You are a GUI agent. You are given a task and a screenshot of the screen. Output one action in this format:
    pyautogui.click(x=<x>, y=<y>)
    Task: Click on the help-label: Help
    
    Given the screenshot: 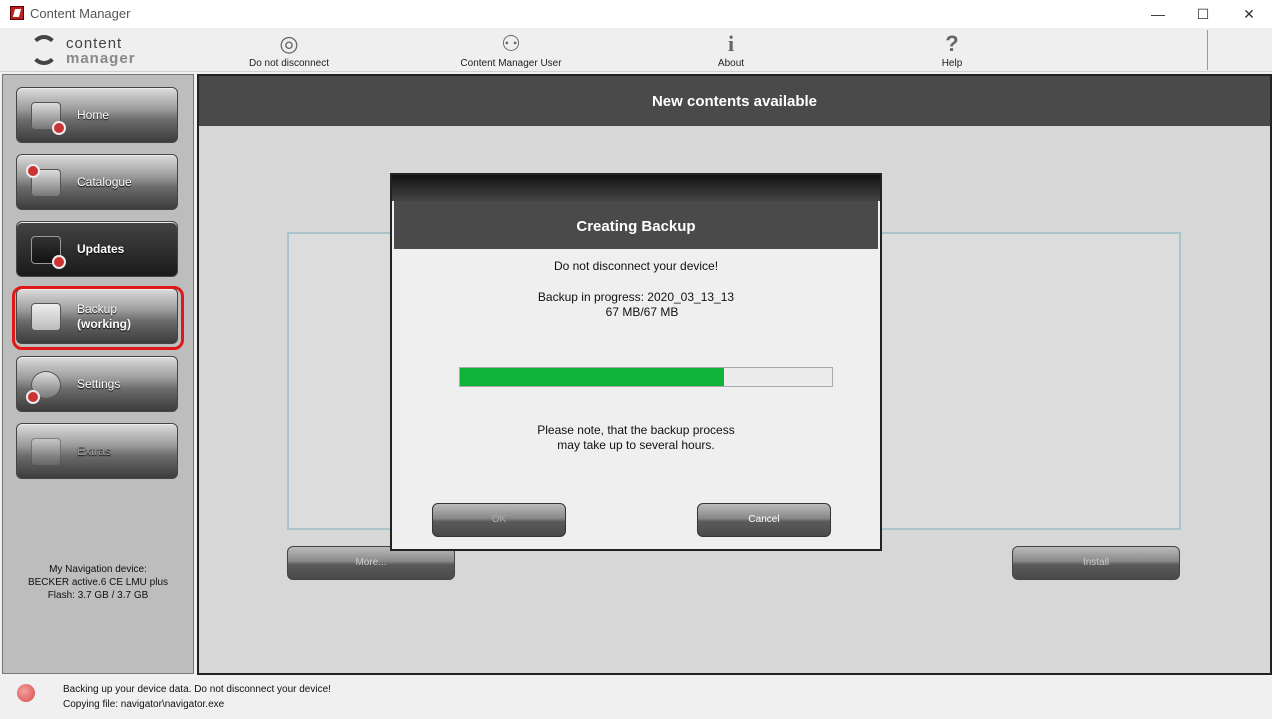 What is the action you would take?
    pyautogui.click(x=952, y=63)
    